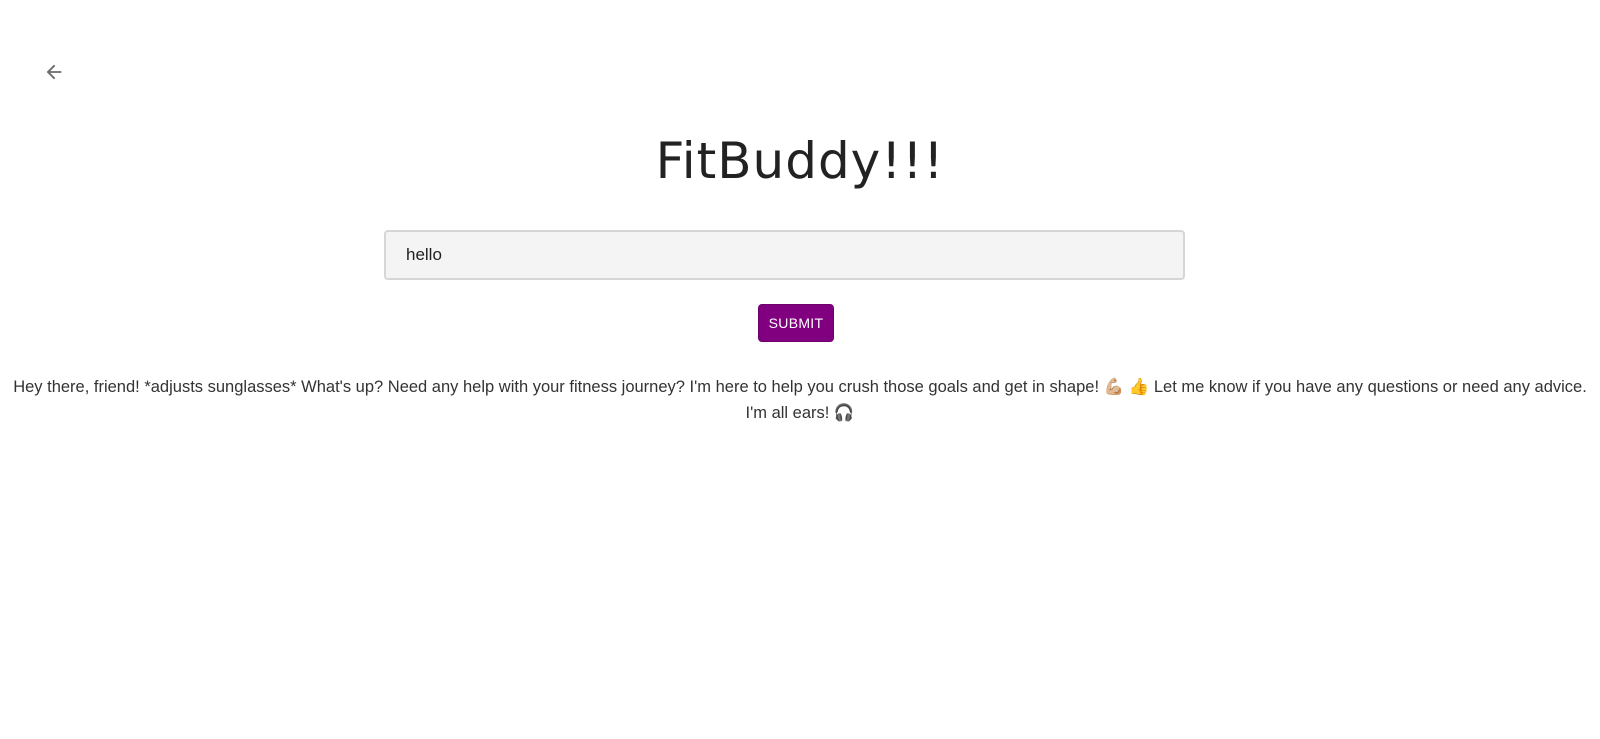 This screenshot has width=1600, height=739. I want to click on submit-button: SUBMIT, so click(796, 323).